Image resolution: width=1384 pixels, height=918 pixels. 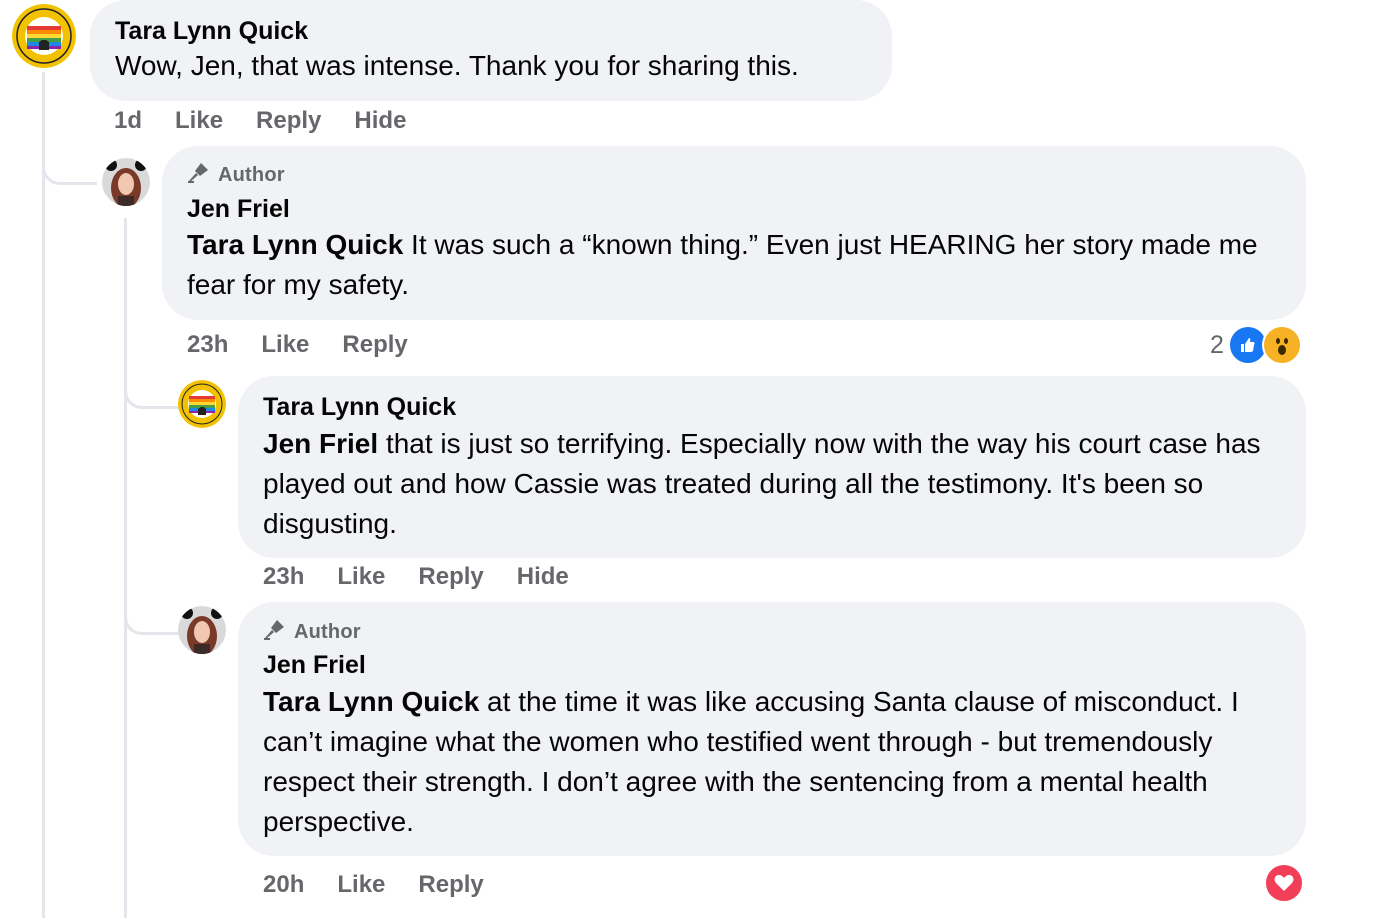 I want to click on comment-actions: 1d Like Reply Hide, so click(x=260, y=121).